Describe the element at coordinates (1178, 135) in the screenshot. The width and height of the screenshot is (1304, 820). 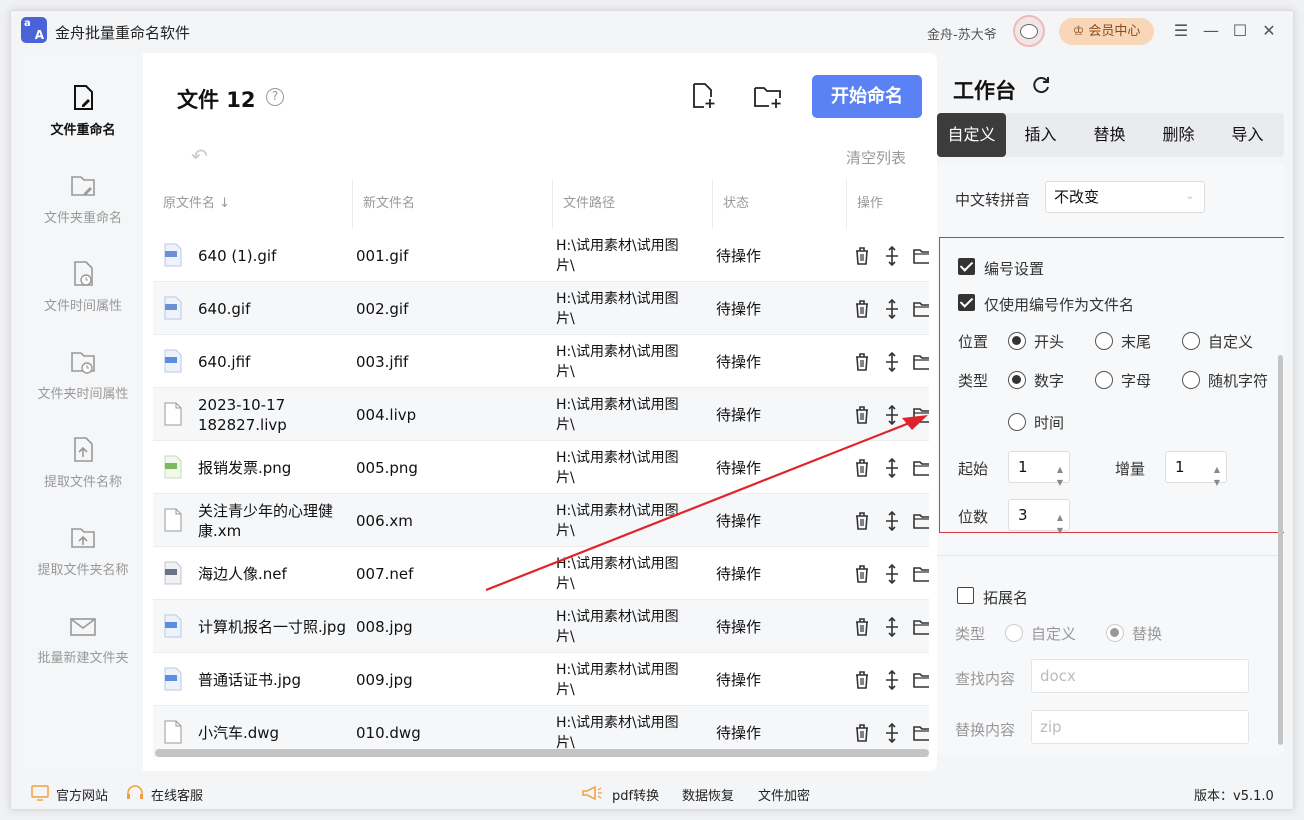
I see `tab-delete: 删除` at that location.